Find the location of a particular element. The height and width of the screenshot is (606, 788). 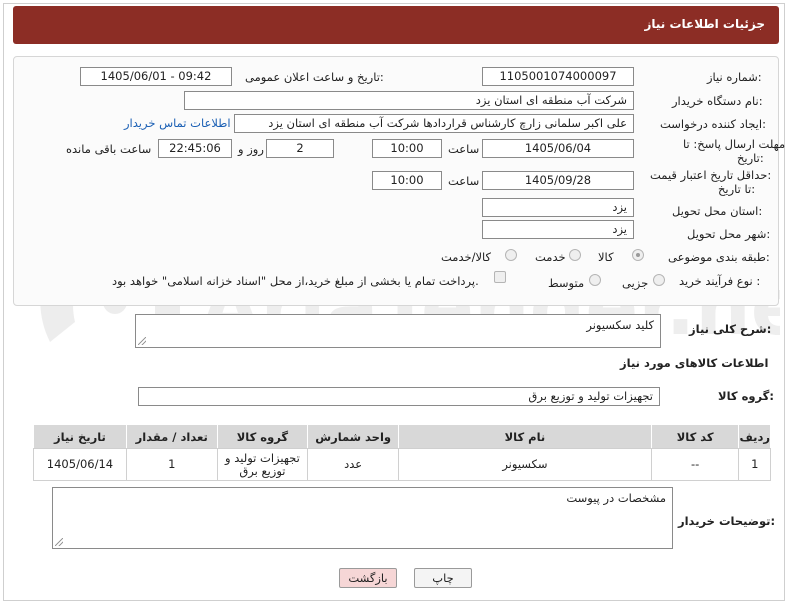

process-radio-minor is located at coordinates (659, 280).